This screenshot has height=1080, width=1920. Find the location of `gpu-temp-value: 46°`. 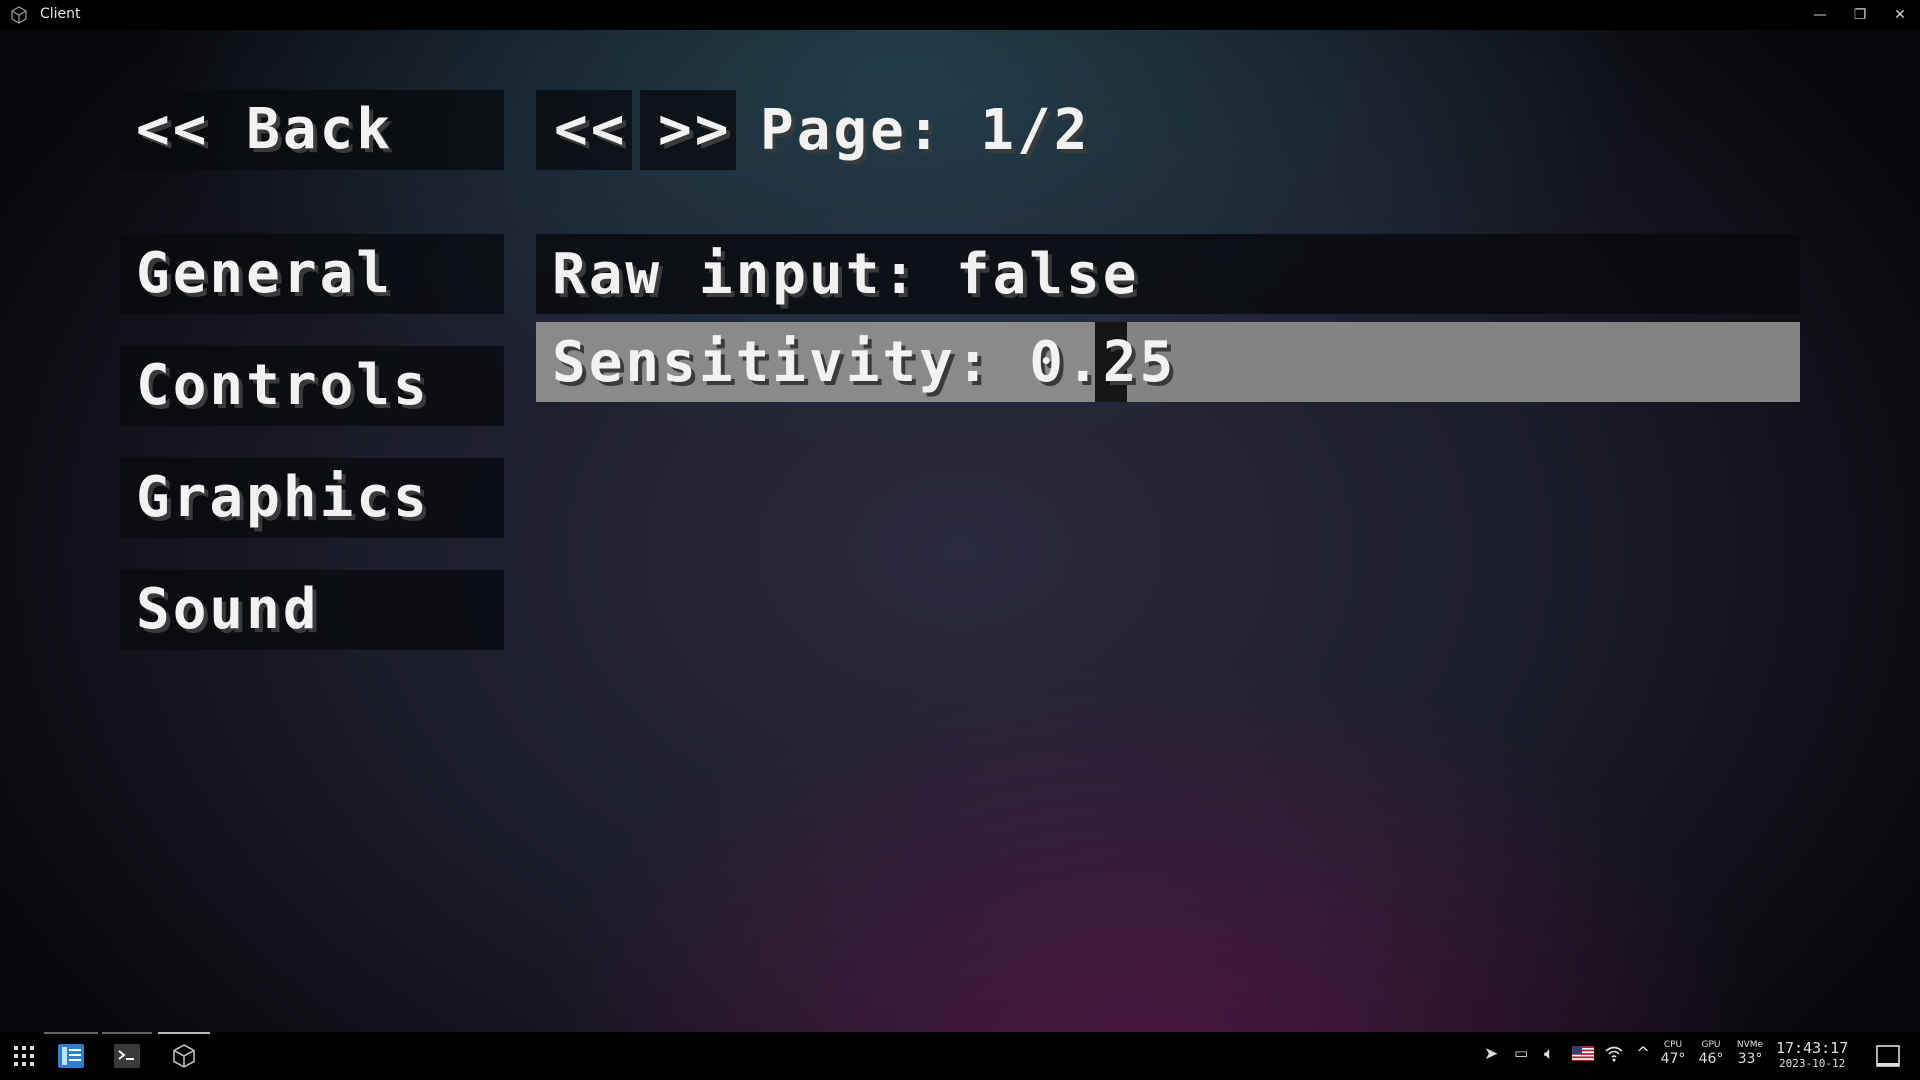

gpu-temp-value: 46° is located at coordinates (1711, 1059).